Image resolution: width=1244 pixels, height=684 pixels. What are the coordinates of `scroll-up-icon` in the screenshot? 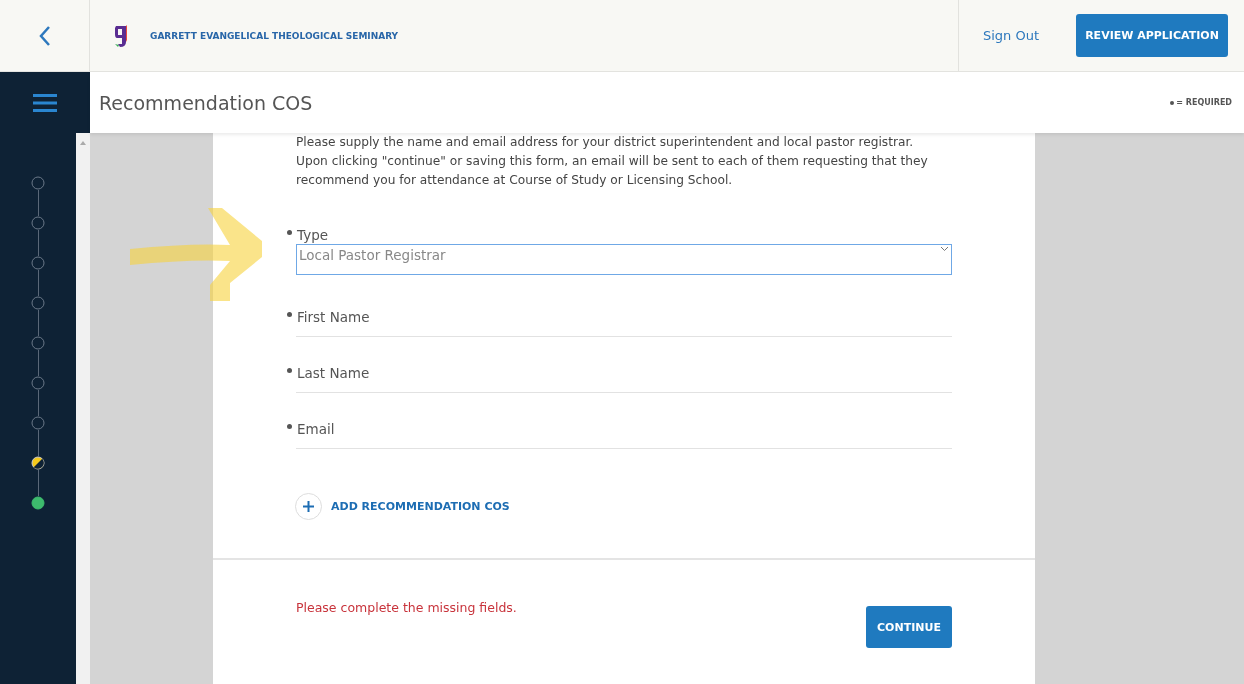 It's located at (83, 143).